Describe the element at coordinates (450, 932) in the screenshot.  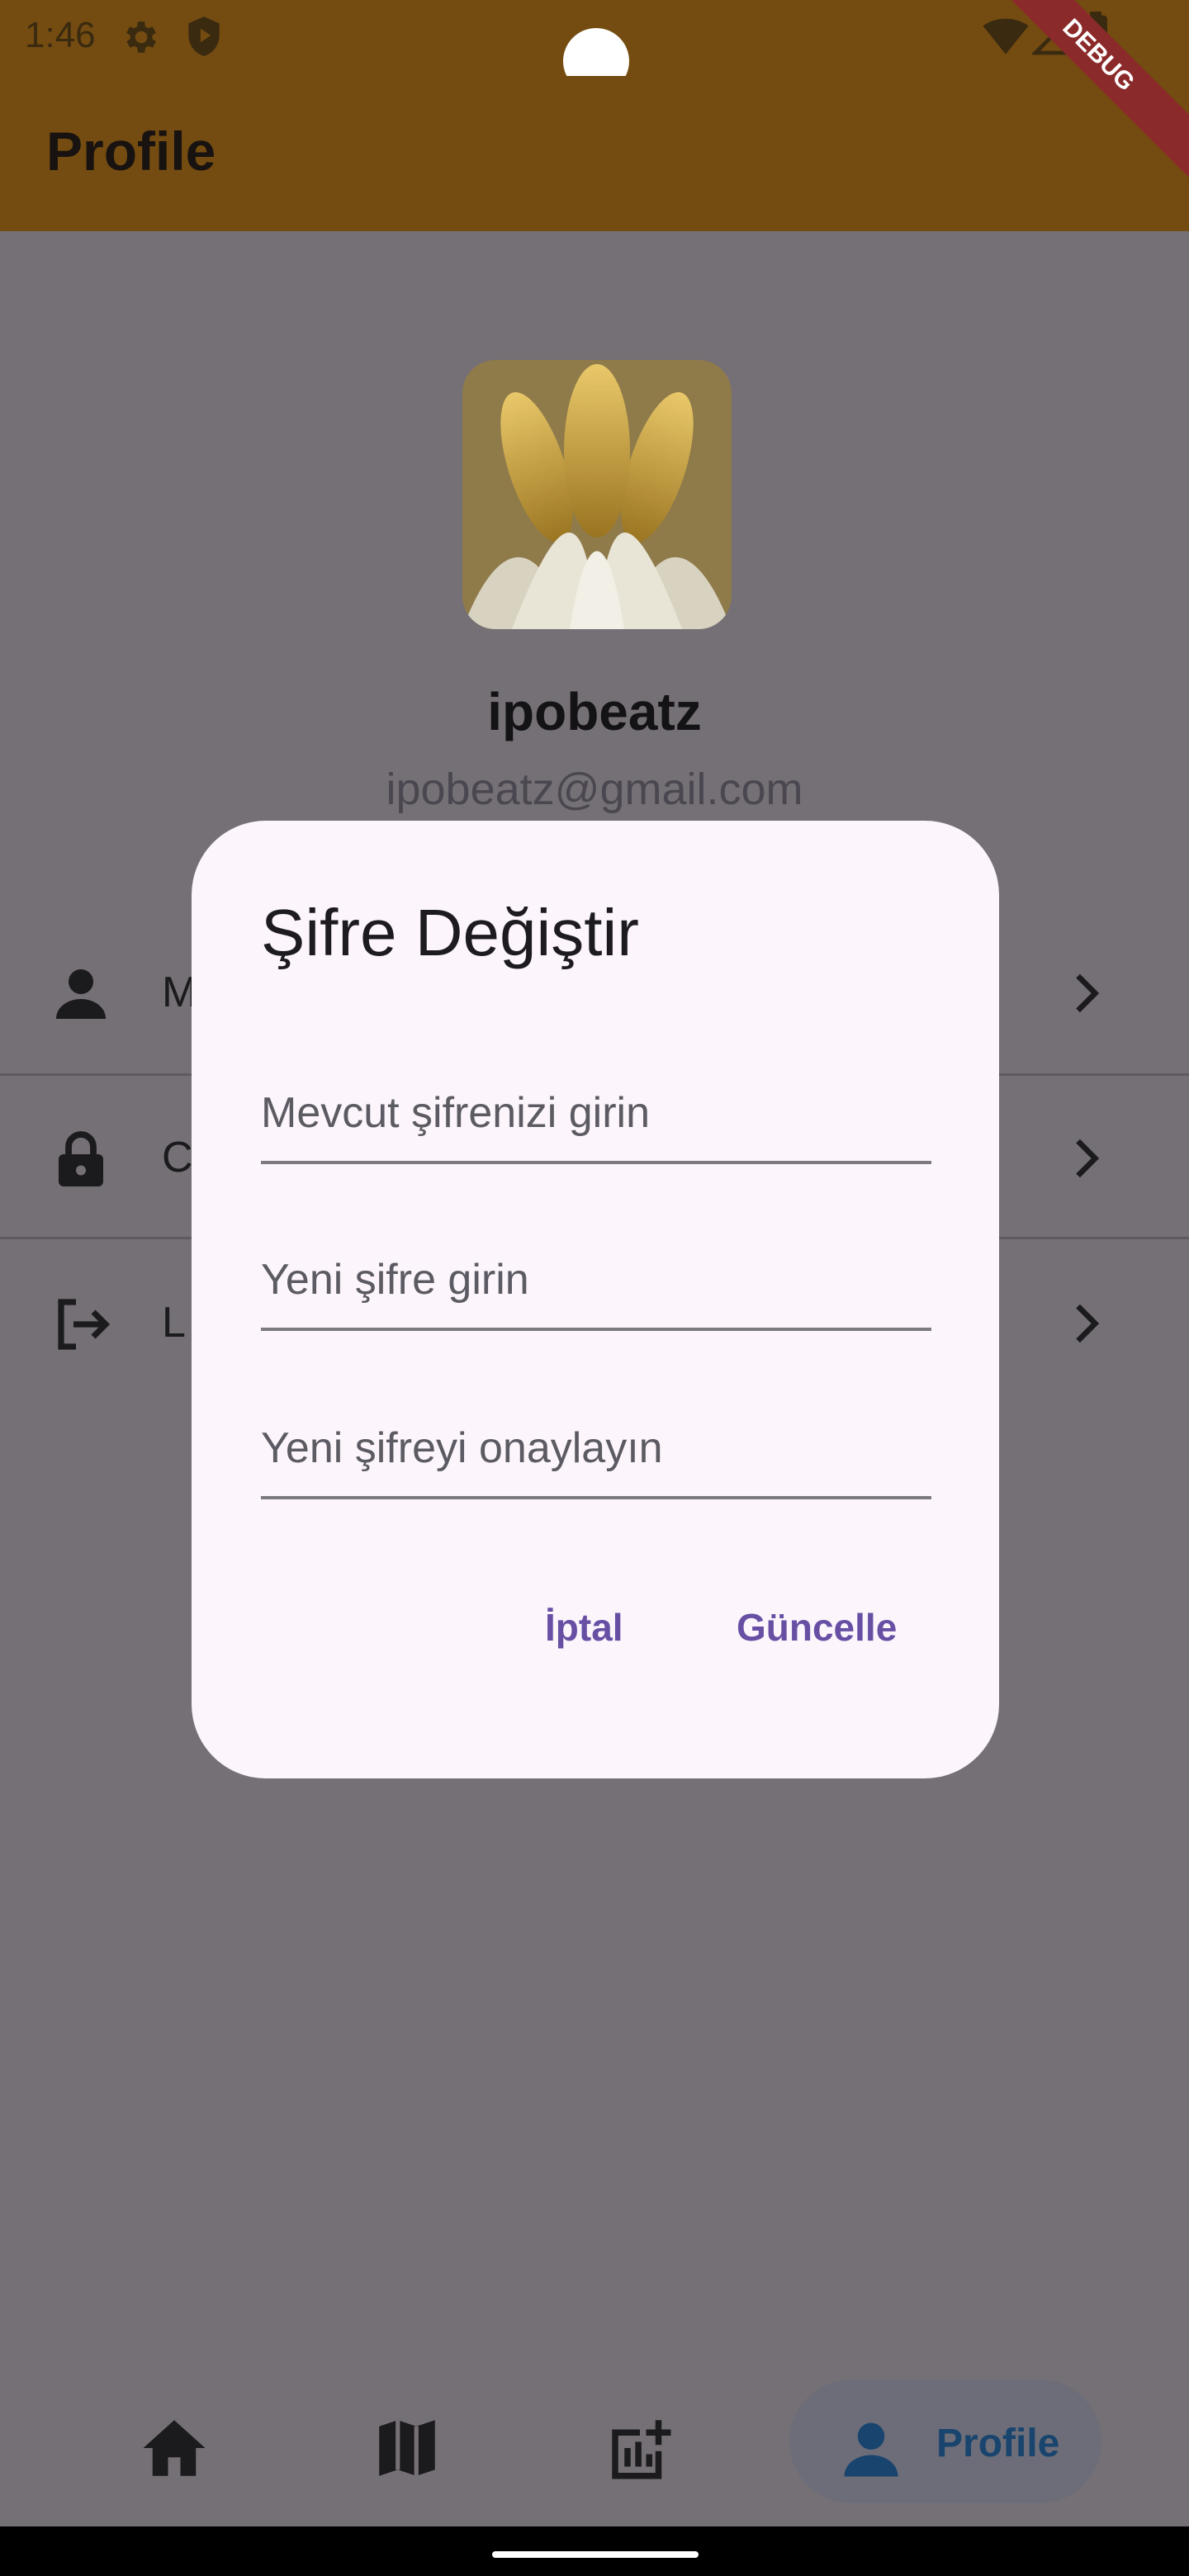
I see `dialog-title: Şifre Değiştir` at that location.